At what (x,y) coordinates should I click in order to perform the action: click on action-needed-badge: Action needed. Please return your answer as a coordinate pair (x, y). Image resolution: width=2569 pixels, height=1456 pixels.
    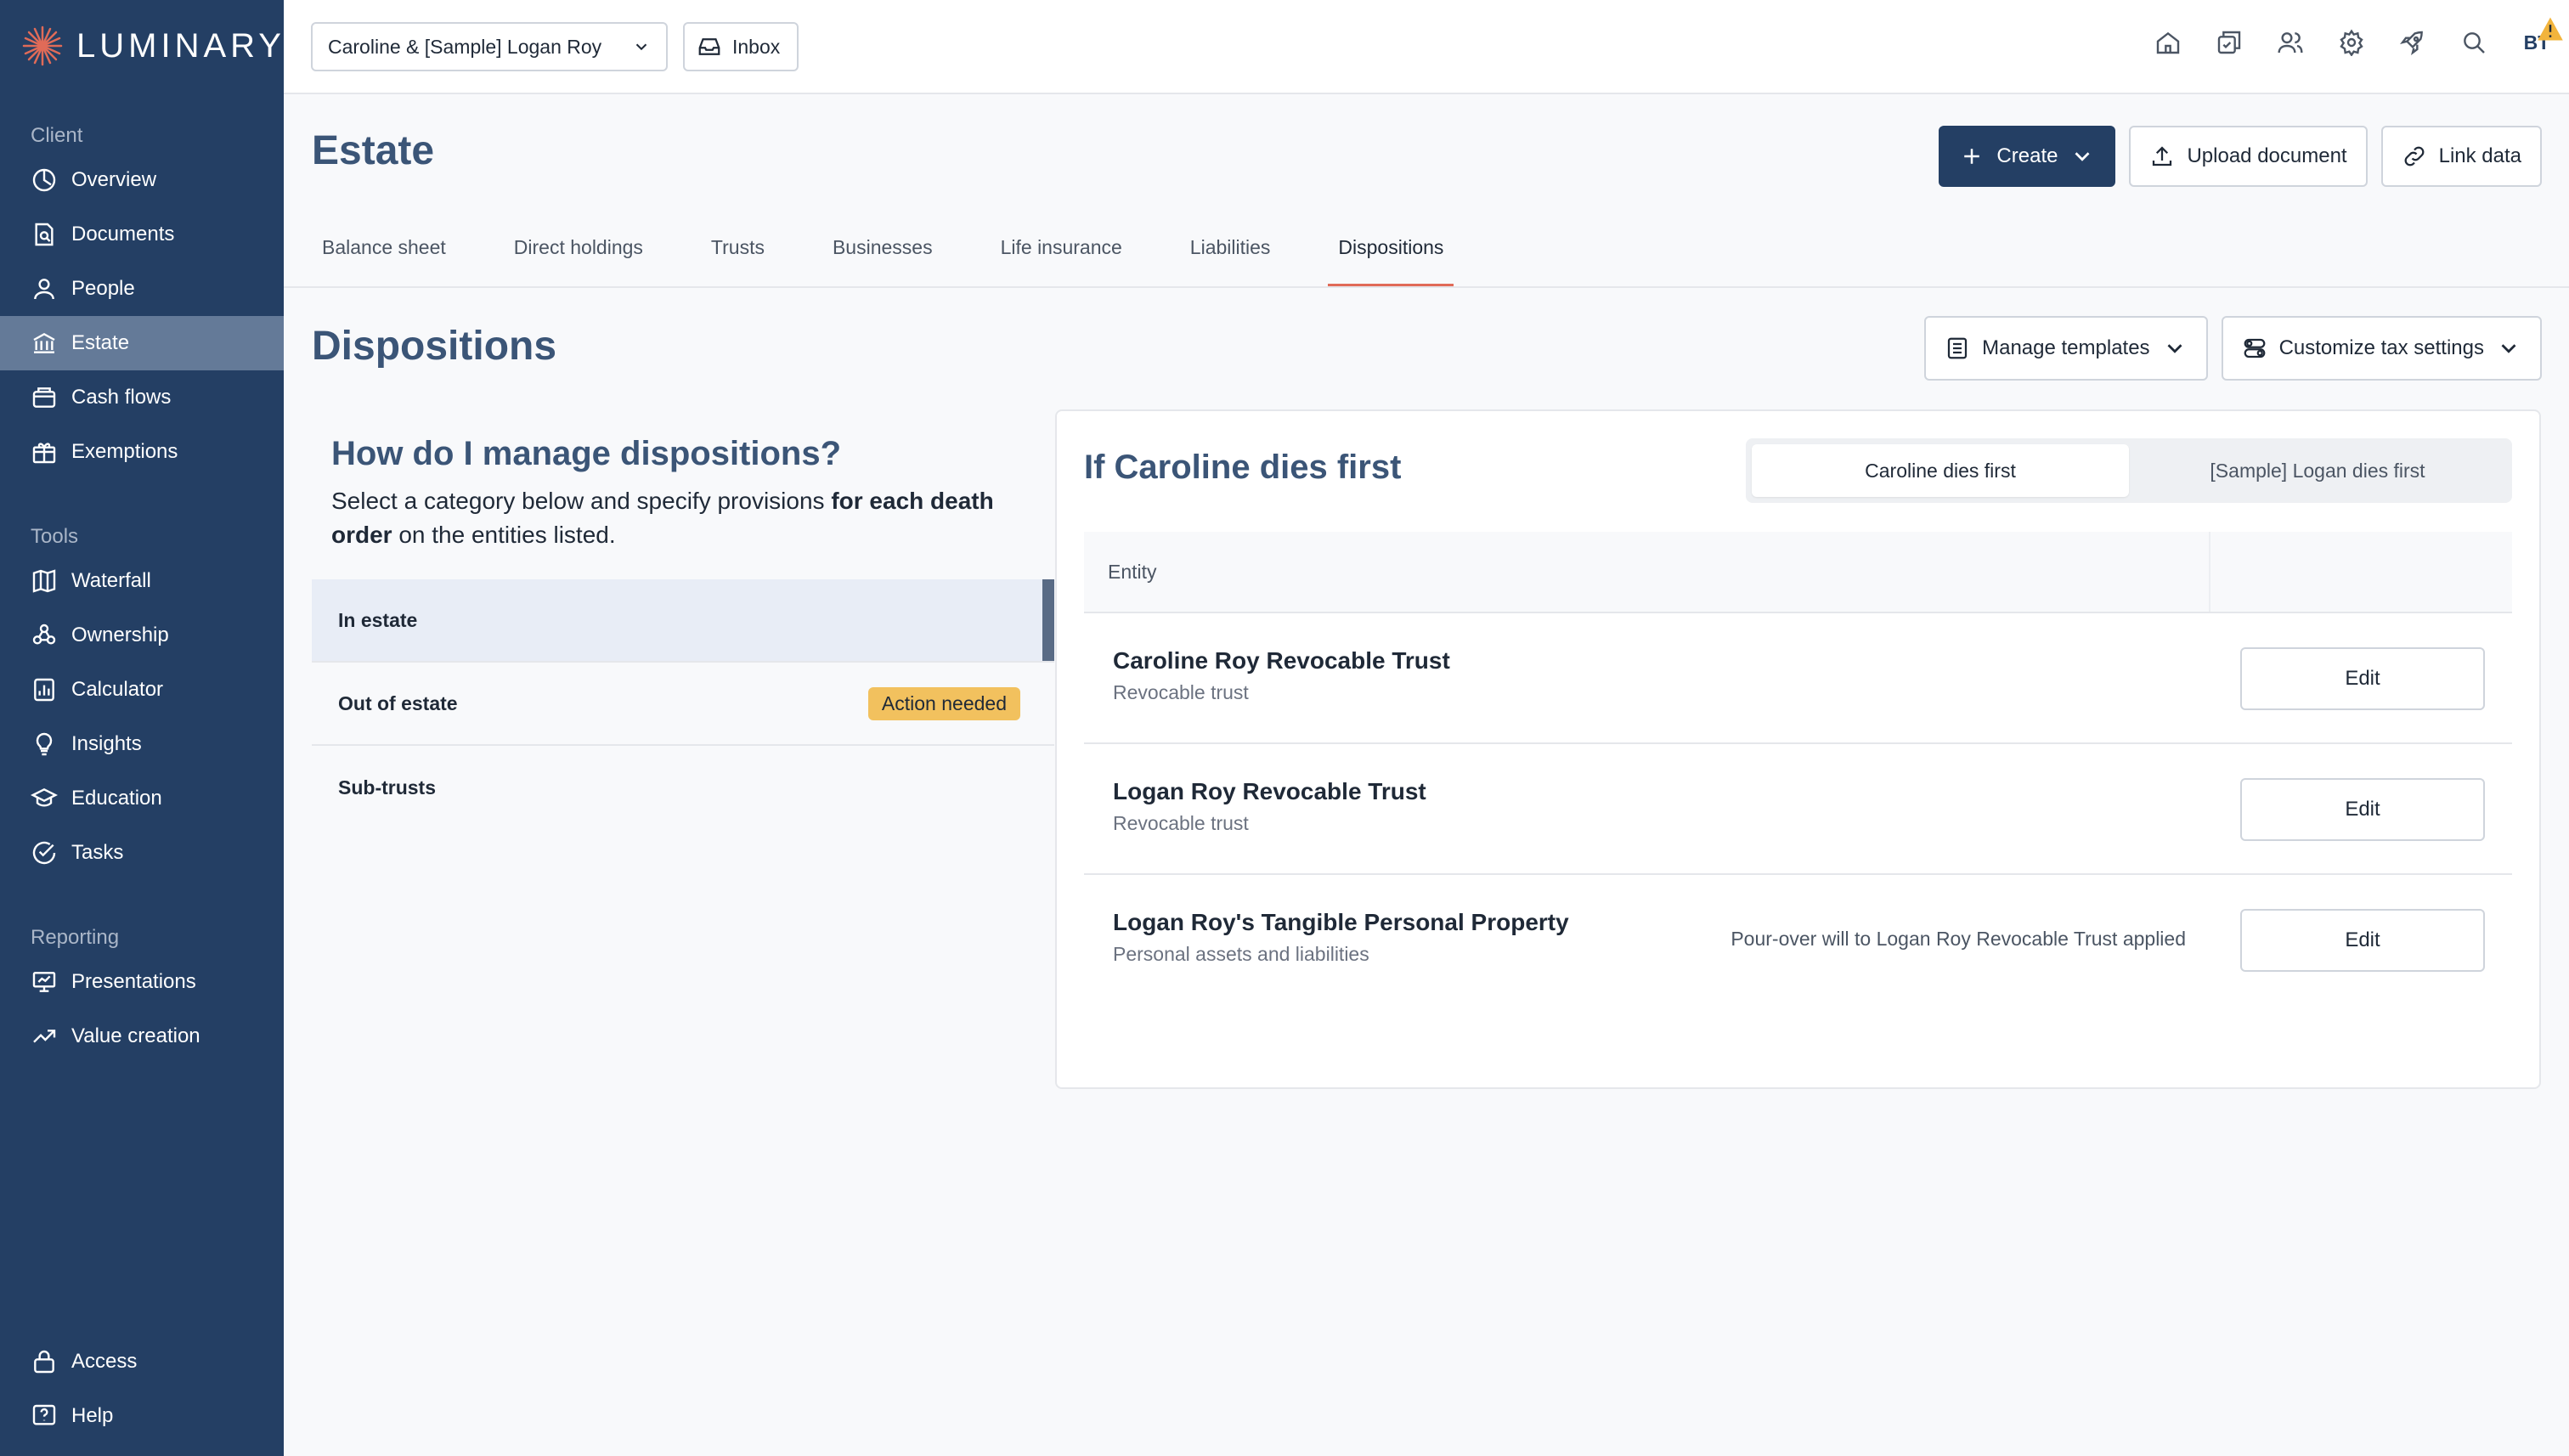
    Looking at the image, I should click on (944, 703).